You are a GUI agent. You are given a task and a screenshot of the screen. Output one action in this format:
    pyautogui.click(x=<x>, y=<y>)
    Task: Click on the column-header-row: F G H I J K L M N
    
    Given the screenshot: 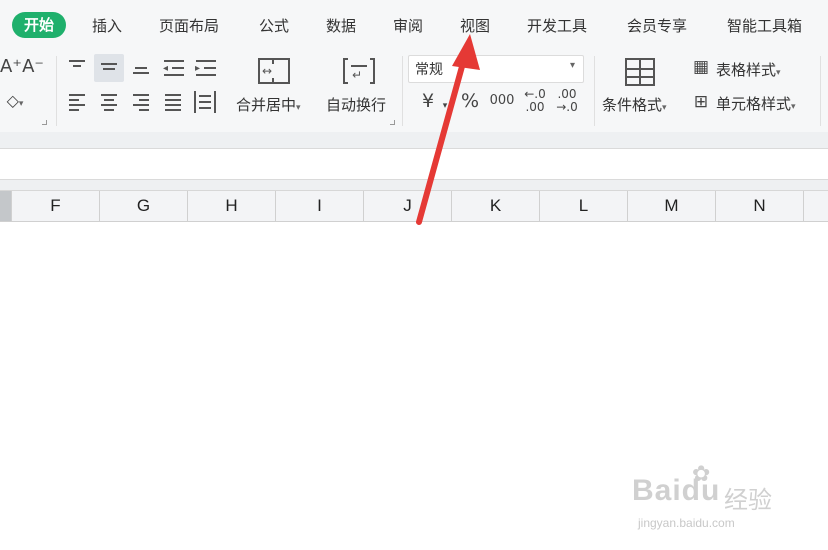 What is the action you would take?
    pyautogui.click(x=414, y=206)
    